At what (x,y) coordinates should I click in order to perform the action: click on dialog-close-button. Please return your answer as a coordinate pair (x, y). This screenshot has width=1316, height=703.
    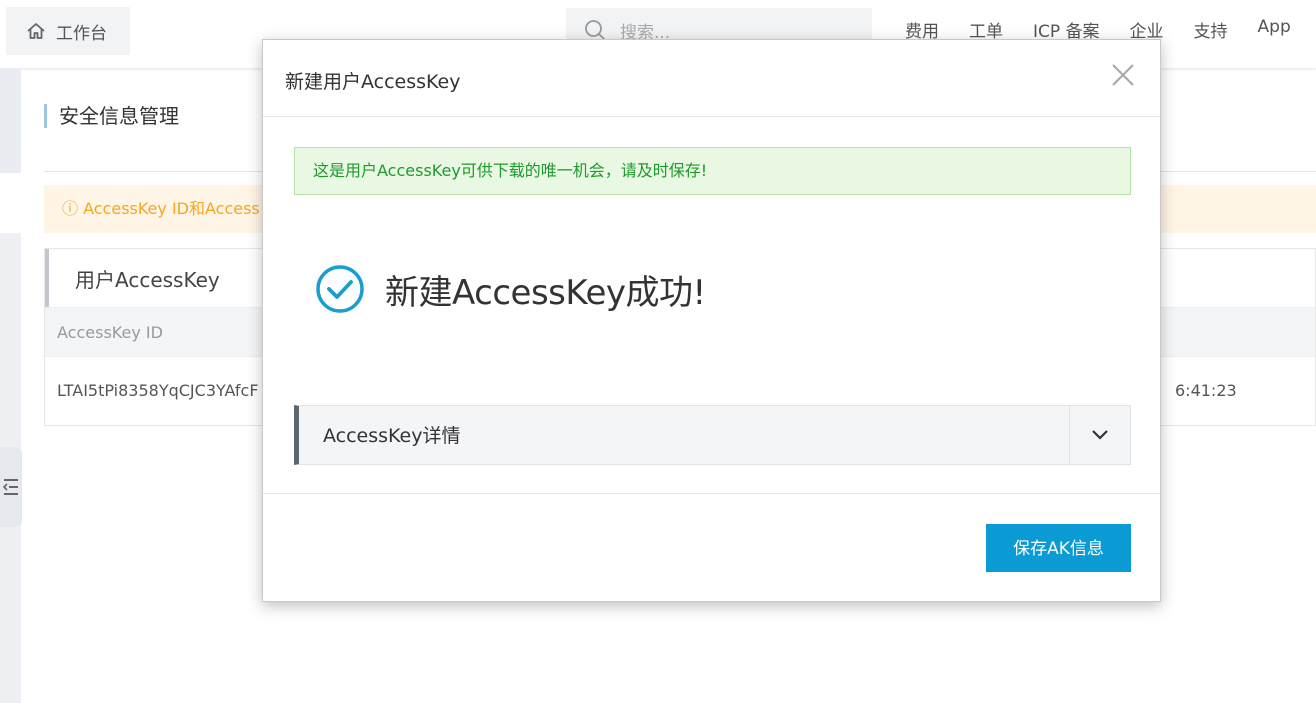
    Looking at the image, I should click on (1123, 75).